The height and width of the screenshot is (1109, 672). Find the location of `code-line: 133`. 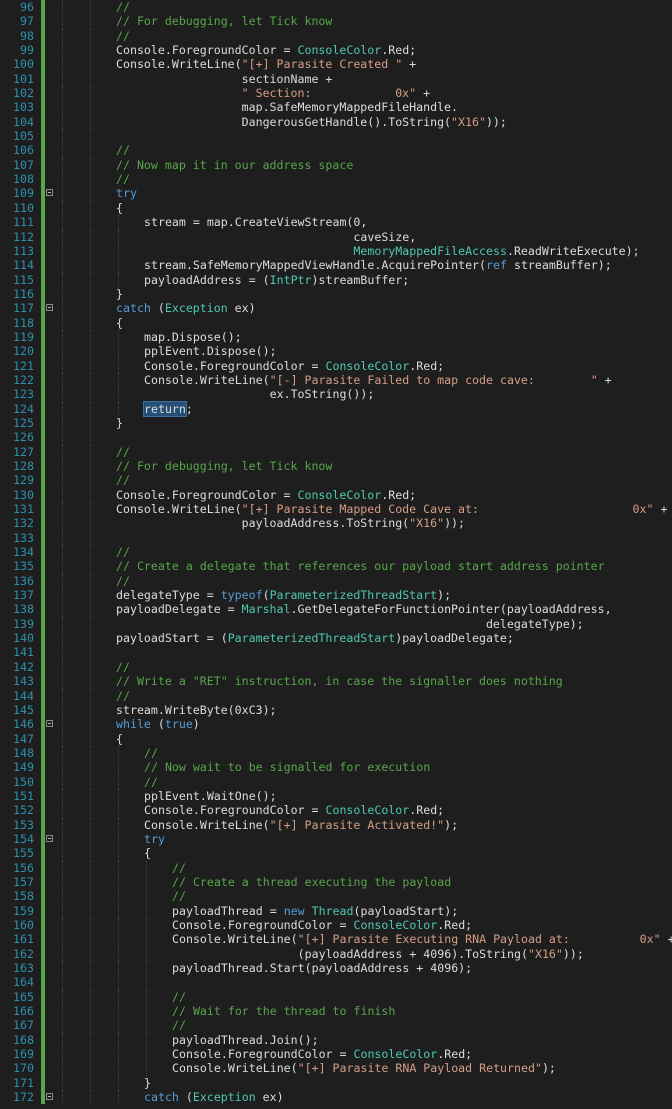

code-line: 133 is located at coordinates (336, 538).